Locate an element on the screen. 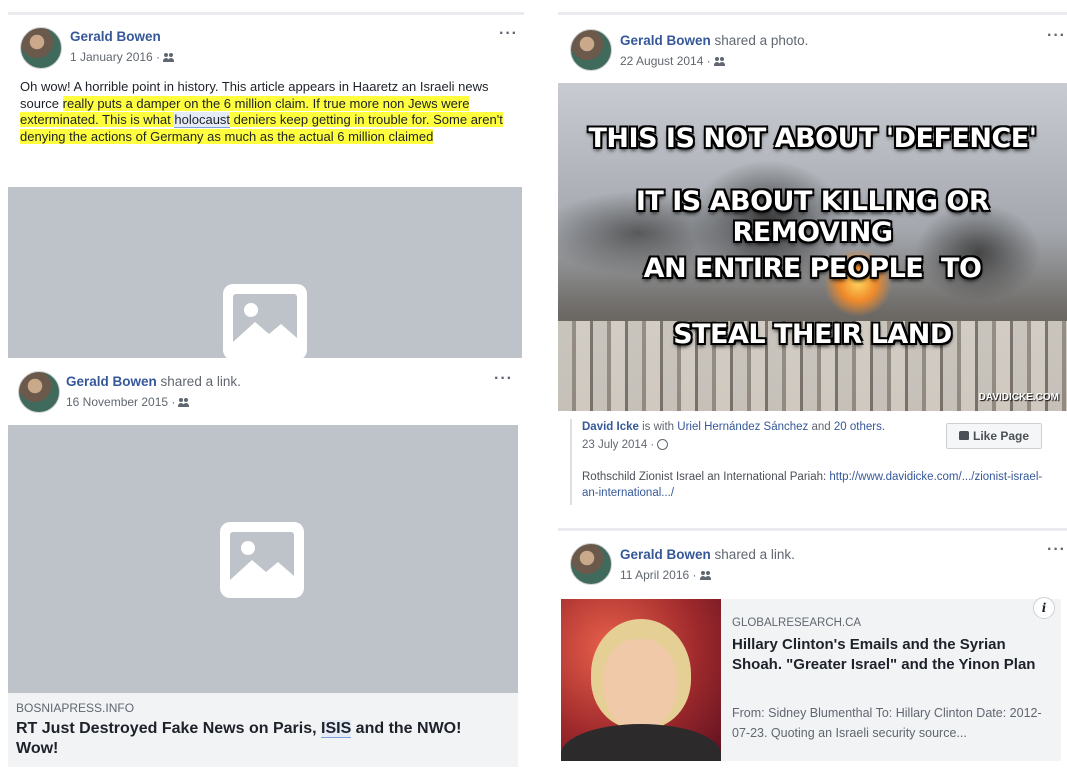 This screenshot has width=1067, height=770. hashtag-link: holocaust is located at coordinates (202, 120).